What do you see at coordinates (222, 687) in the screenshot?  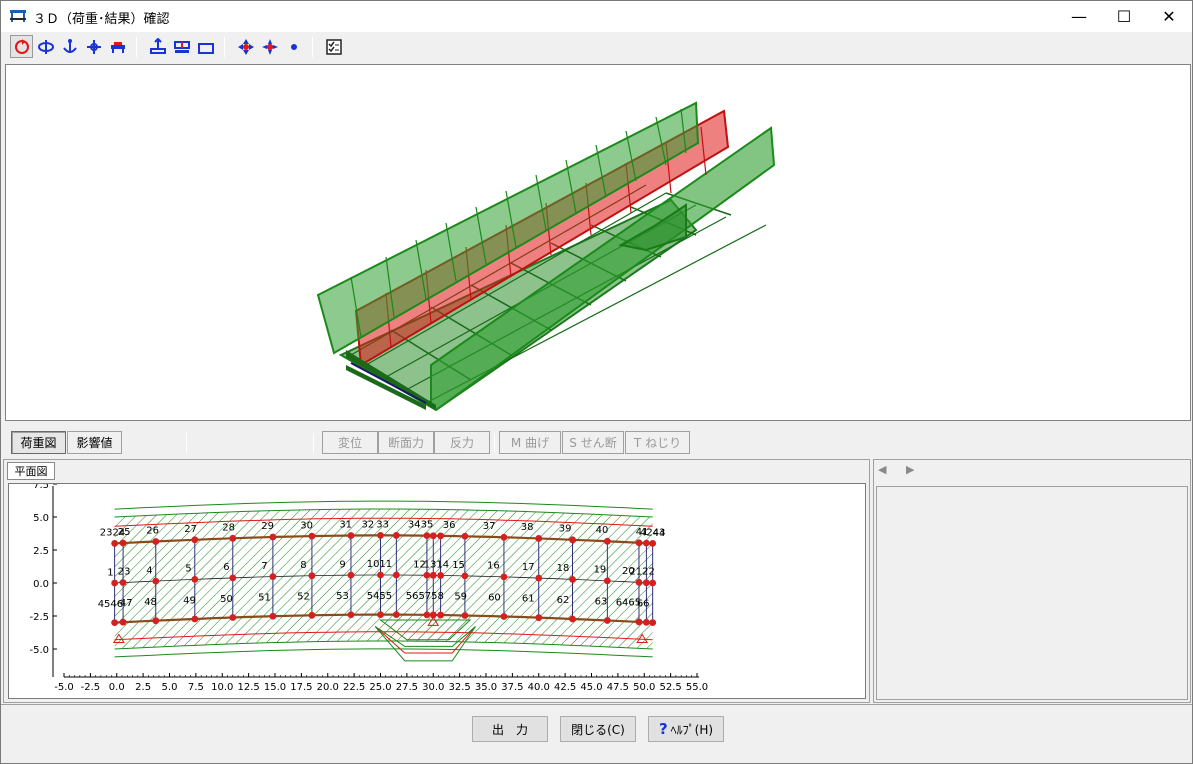 I see `x-tick-label: 10.0` at bounding box center [222, 687].